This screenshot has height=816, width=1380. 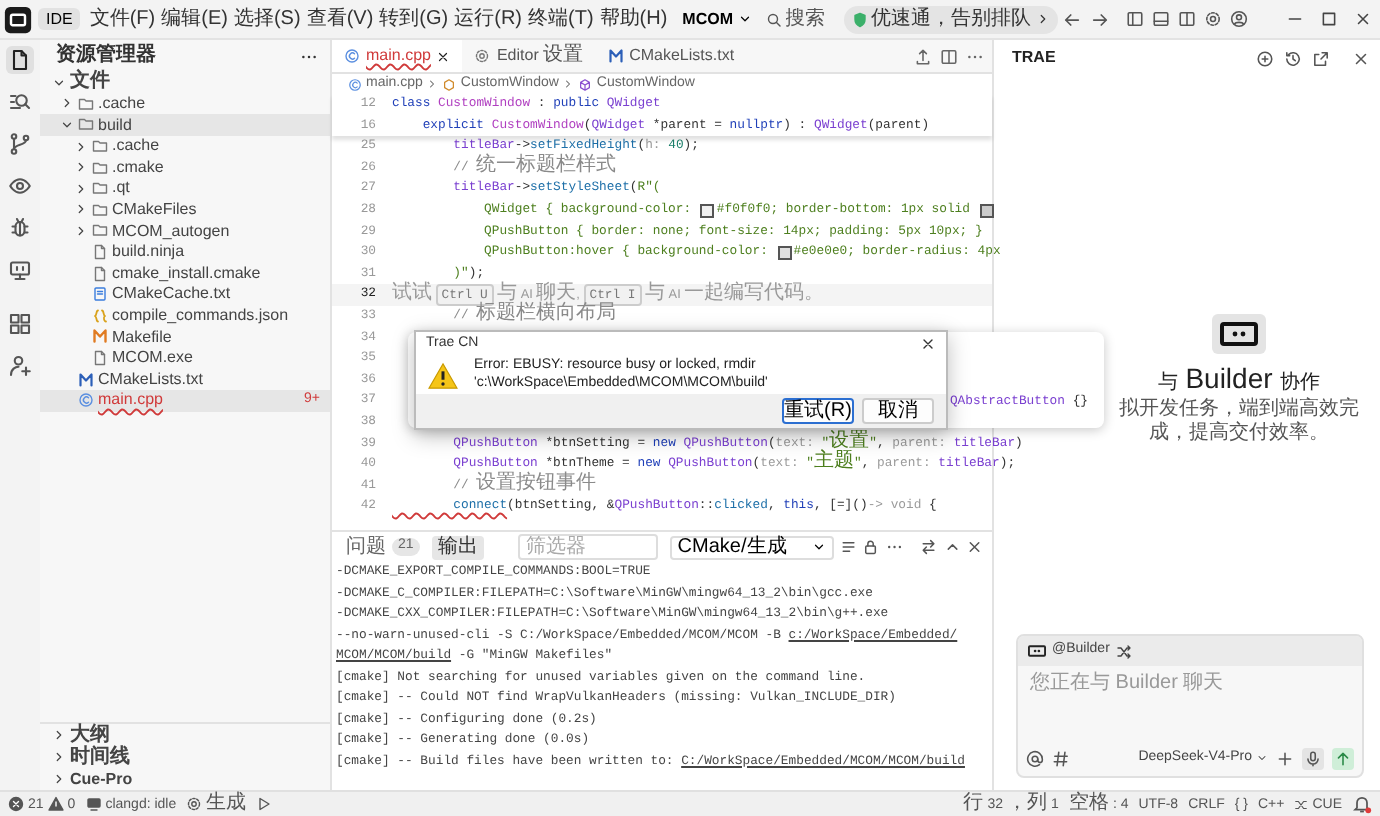 I want to click on mode-tab: IDE, so click(x=59, y=19).